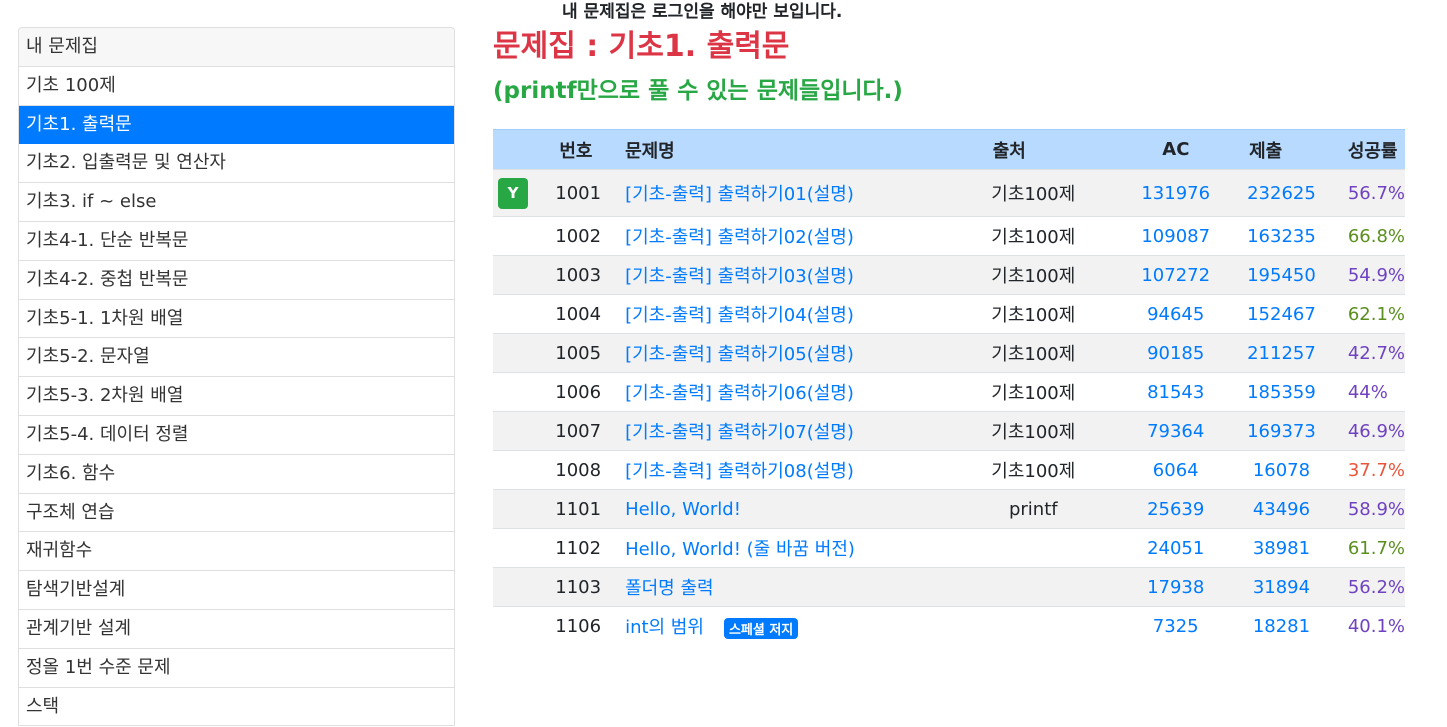 This screenshot has width=1447, height=727. What do you see at coordinates (776, 149) in the screenshot?
I see `header-title: 문제명` at bounding box center [776, 149].